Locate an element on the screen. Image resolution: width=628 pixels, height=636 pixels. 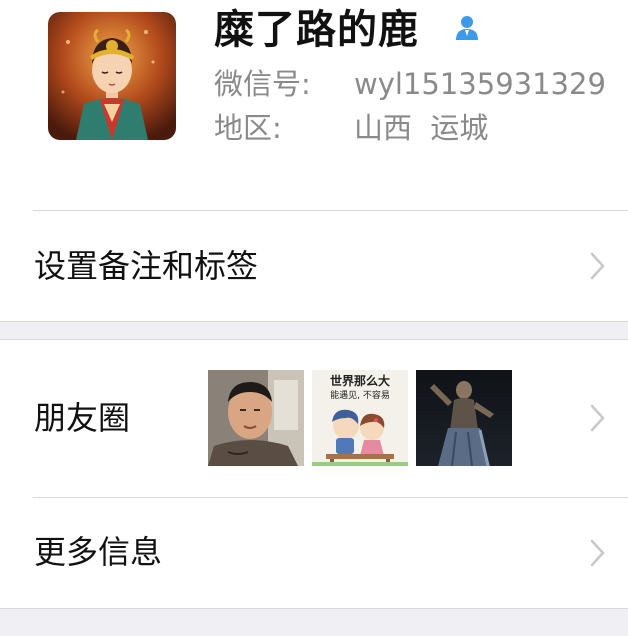
remark-tags-label: 设置备注和标签 is located at coordinates (146, 266).